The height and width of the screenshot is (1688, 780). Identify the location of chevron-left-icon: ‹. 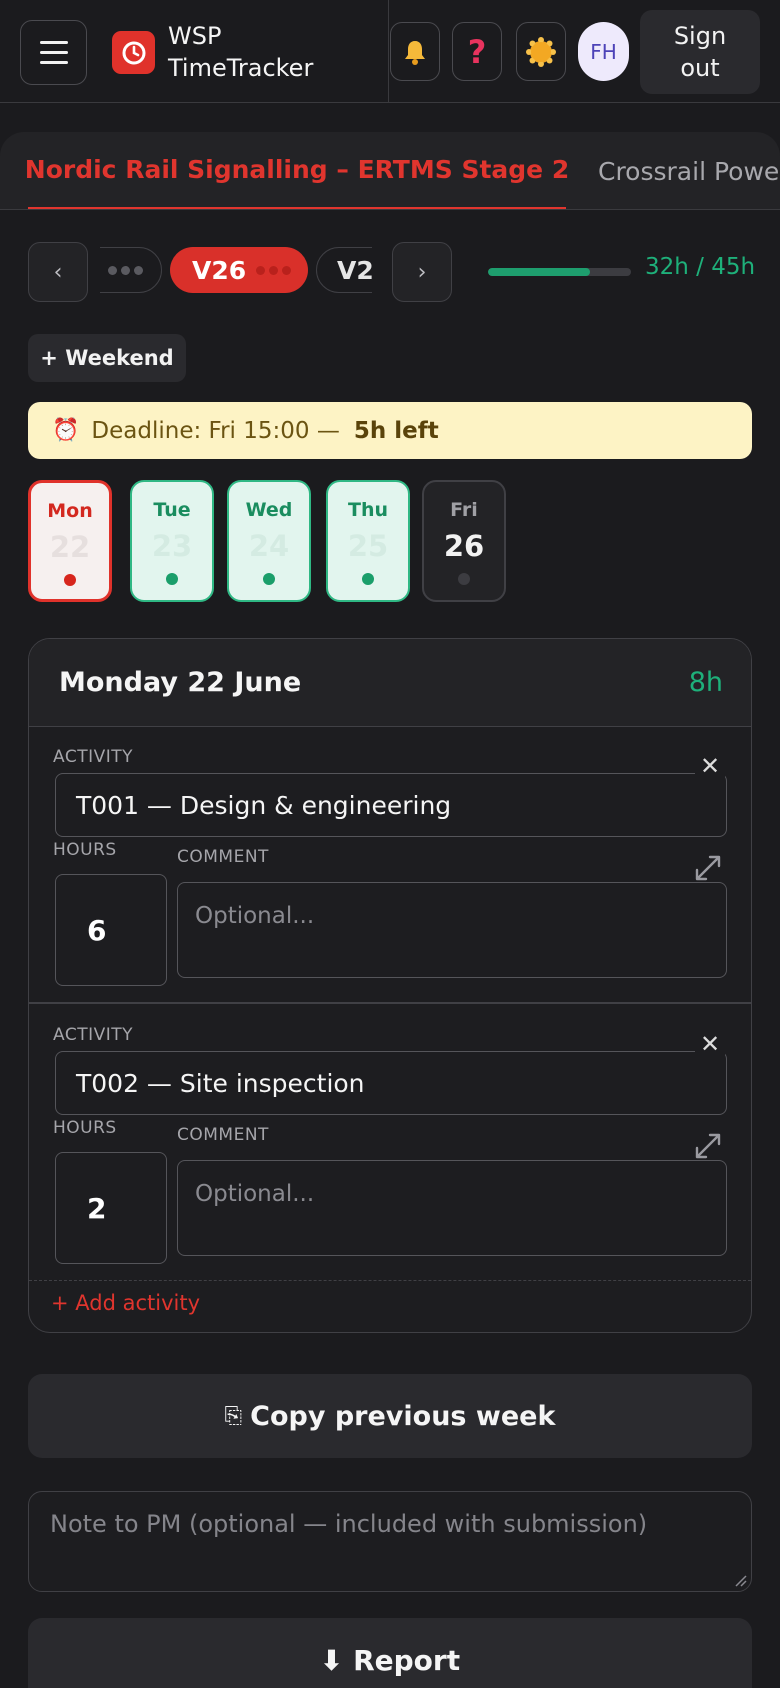
(58, 272).